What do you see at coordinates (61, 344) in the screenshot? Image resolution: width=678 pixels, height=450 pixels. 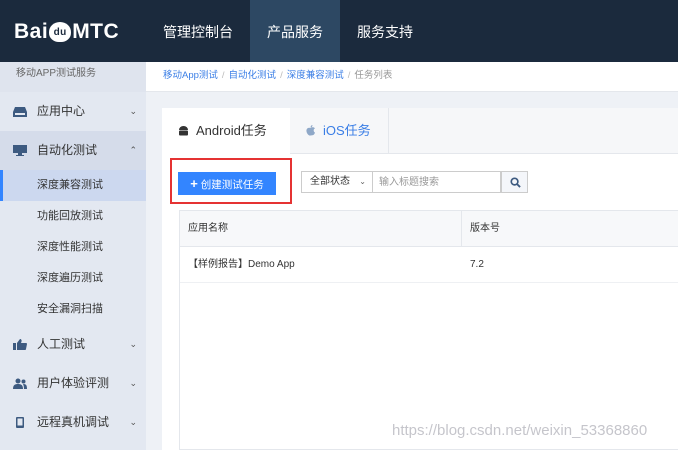 I see `sidebar-item-label: 人工测试` at bounding box center [61, 344].